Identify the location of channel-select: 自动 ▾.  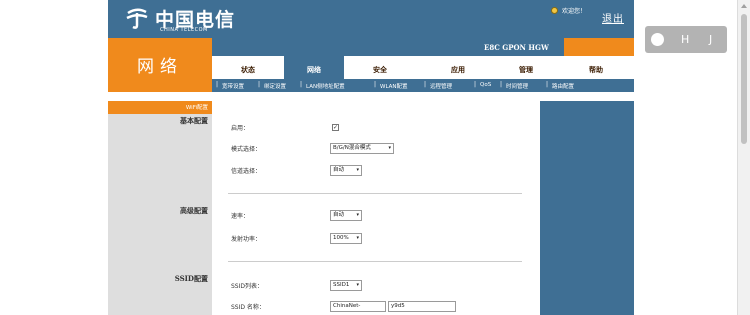
(346, 170).